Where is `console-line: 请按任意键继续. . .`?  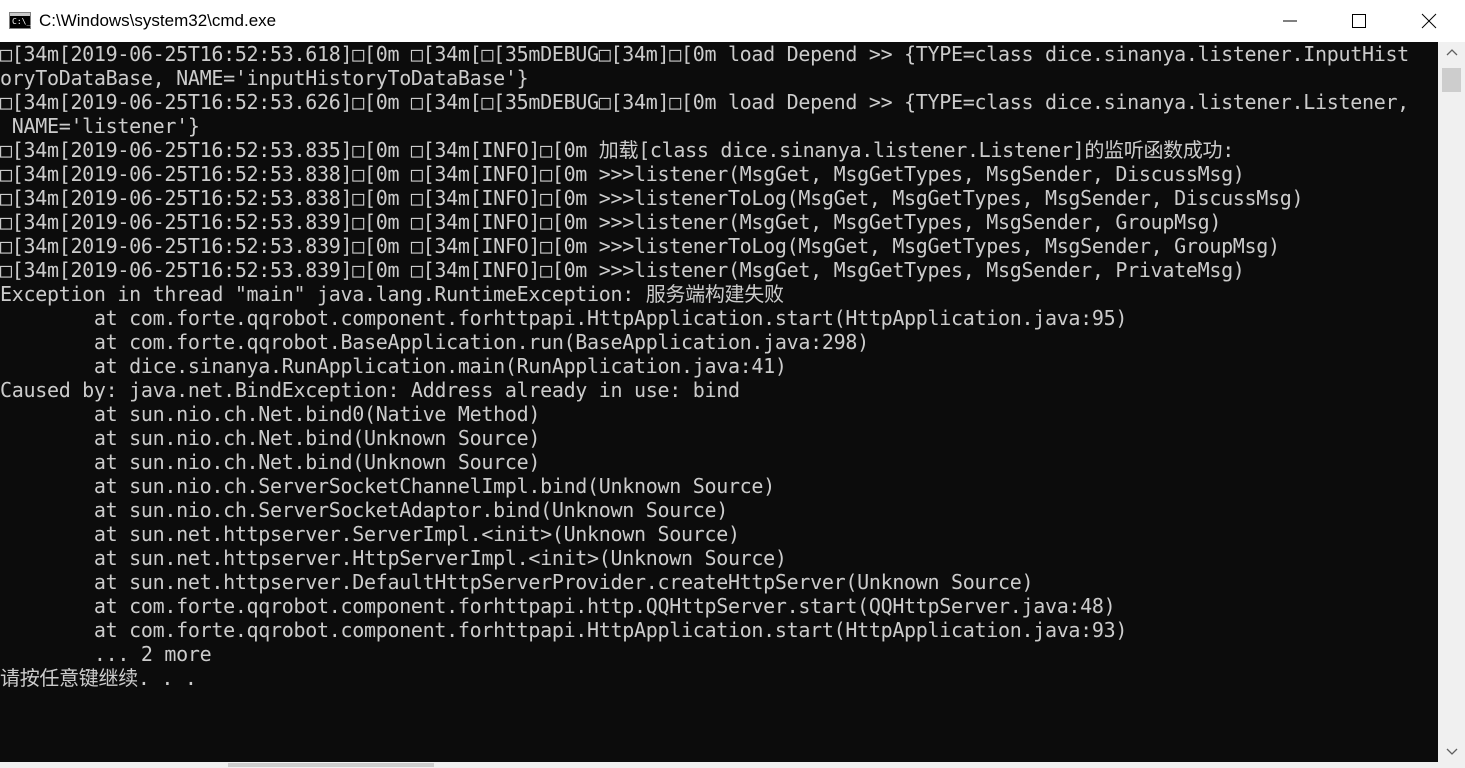
console-line: 请按任意键继续. . . is located at coordinates (98, 678).